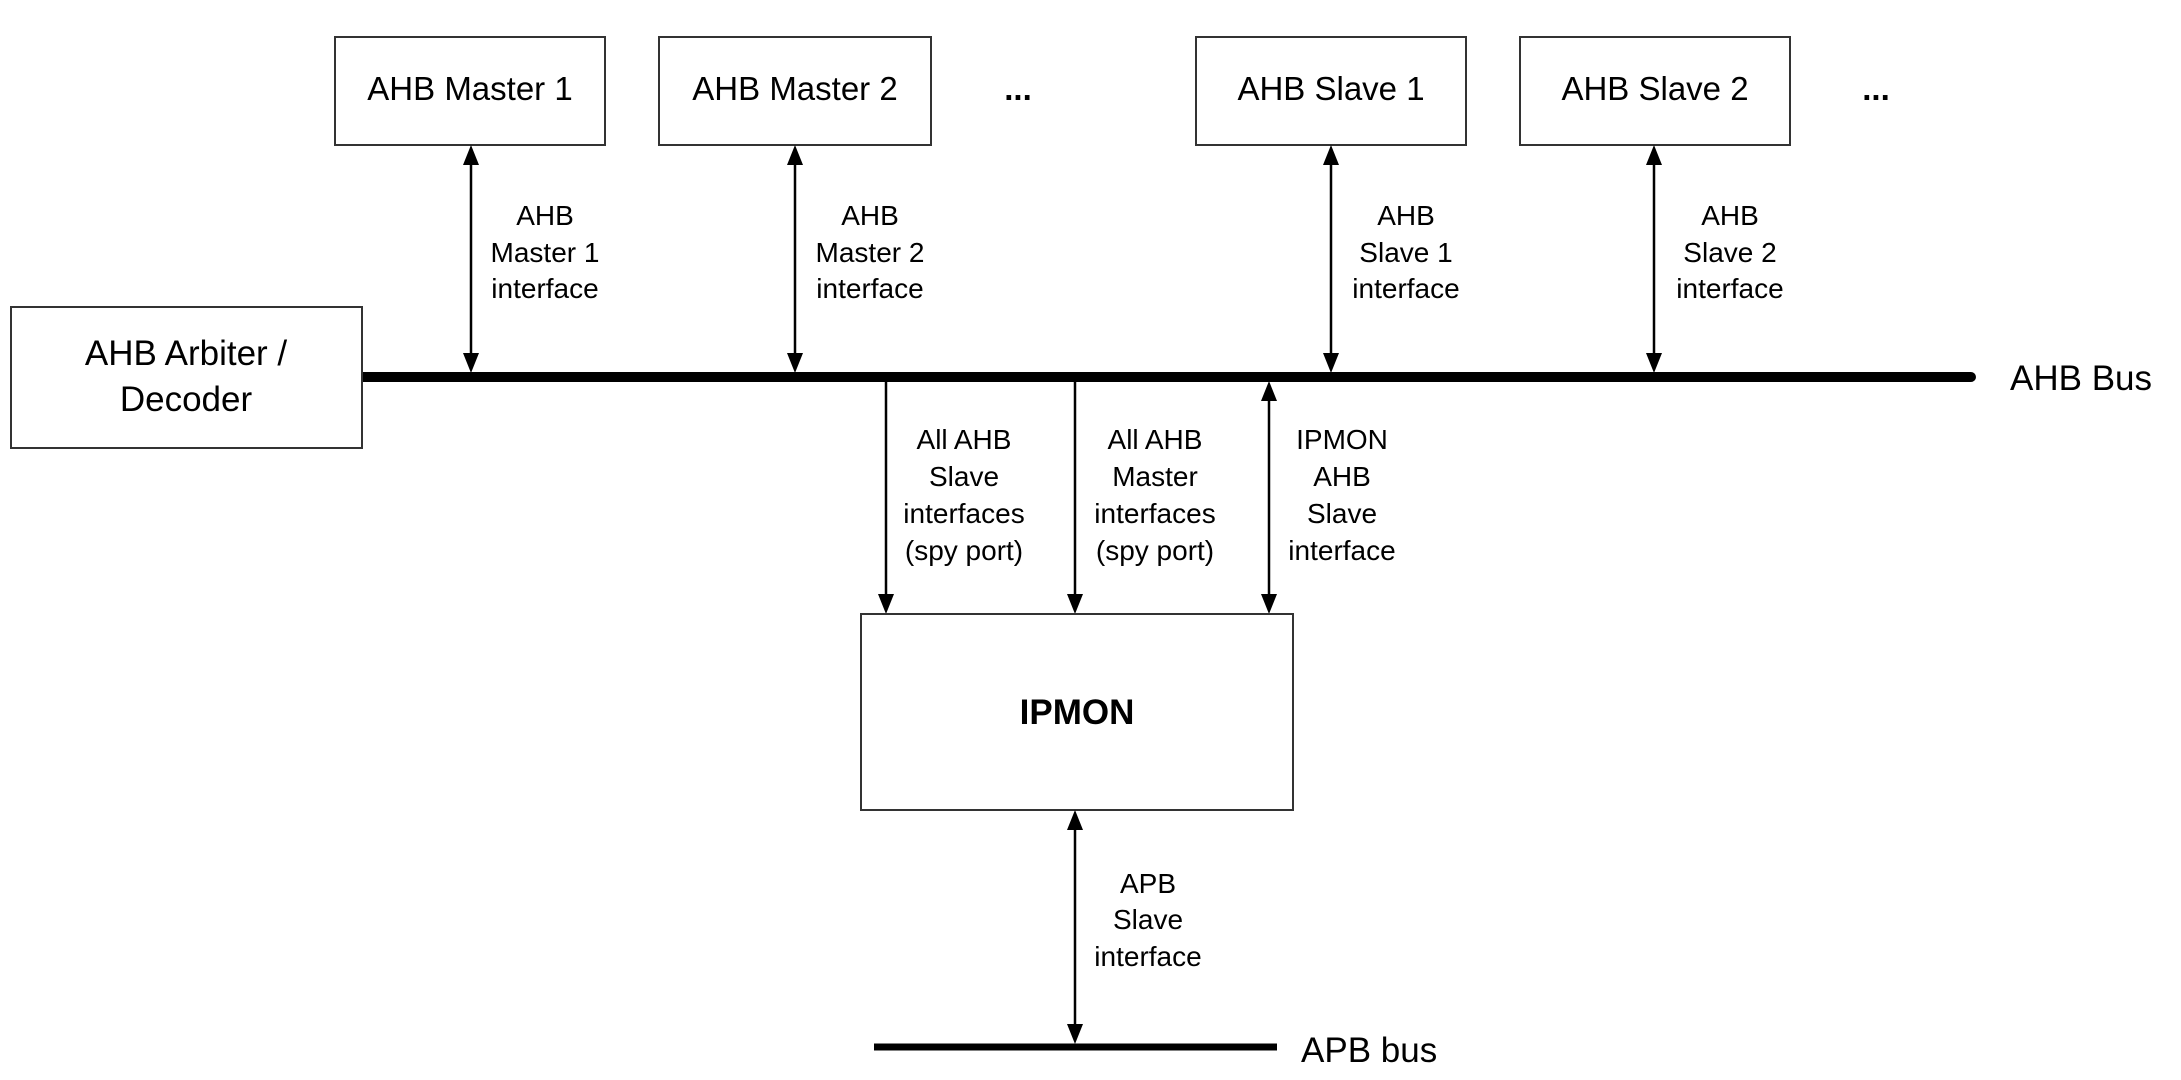 This screenshot has width=2181, height=1080. I want to click on master-1-label: AHB Master 1, so click(469, 88).